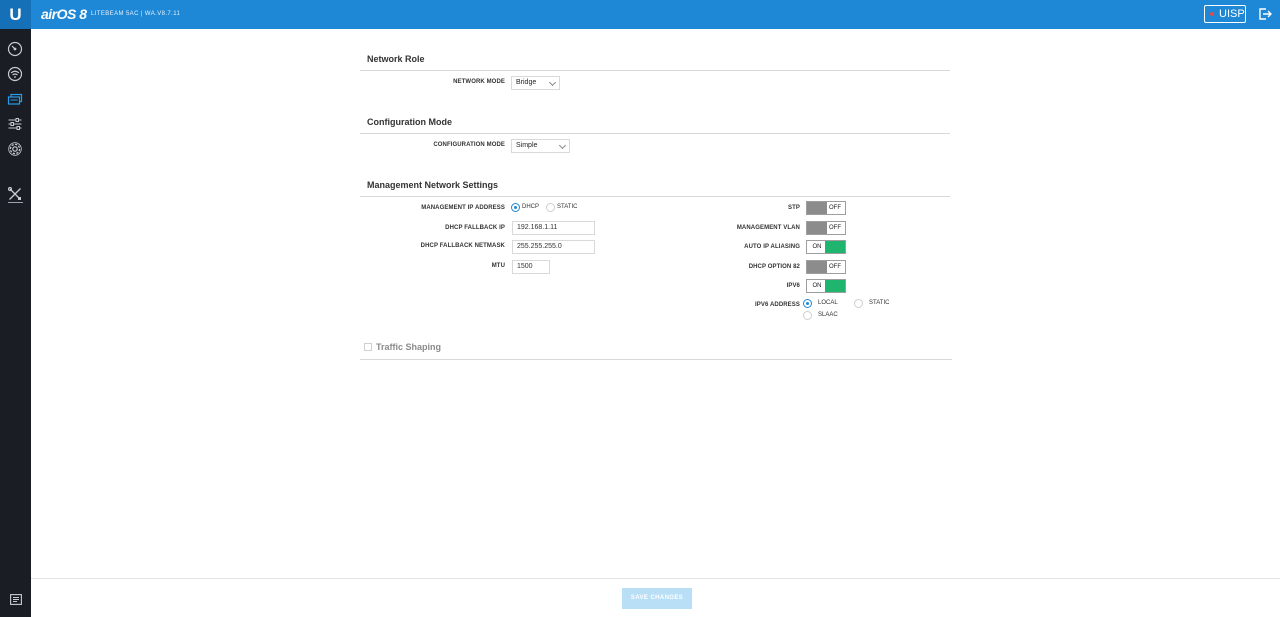 The height and width of the screenshot is (617, 1280). What do you see at coordinates (817, 286) in the screenshot?
I see `ipv6-toggle-text: ON` at bounding box center [817, 286].